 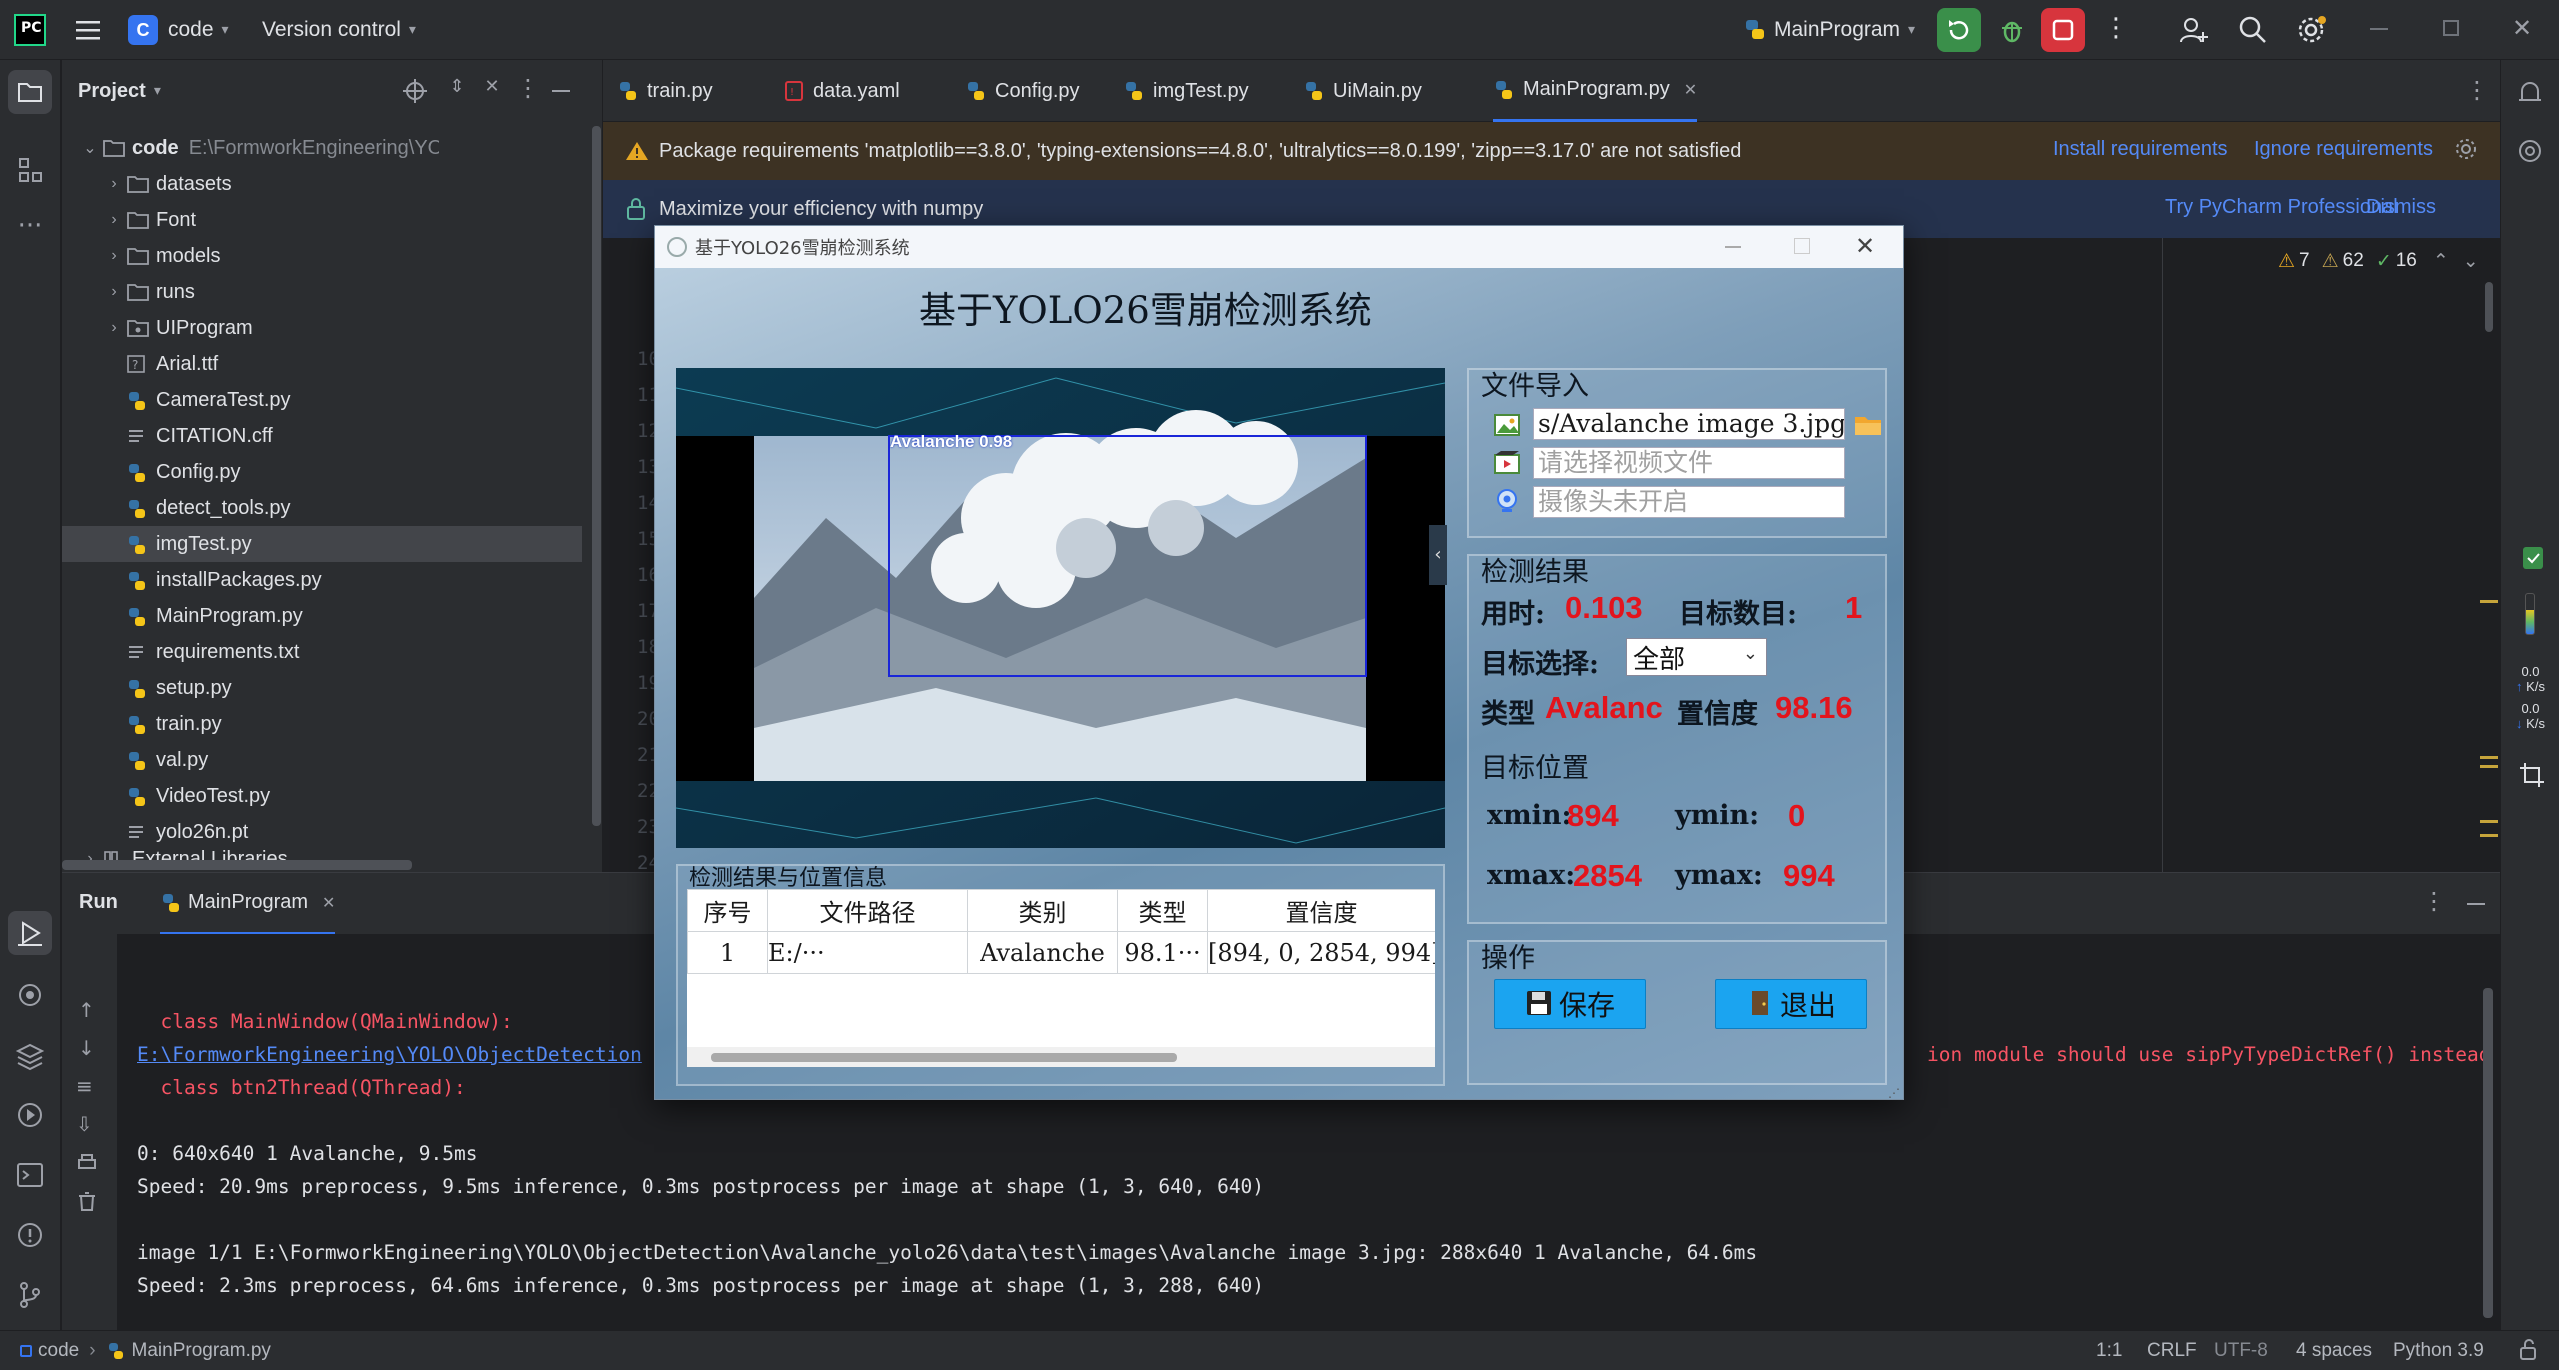 What do you see at coordinates (492, 91) in the screenshot?
I see `collapse-all-icon: ✕` at bounding box center [492, 91].